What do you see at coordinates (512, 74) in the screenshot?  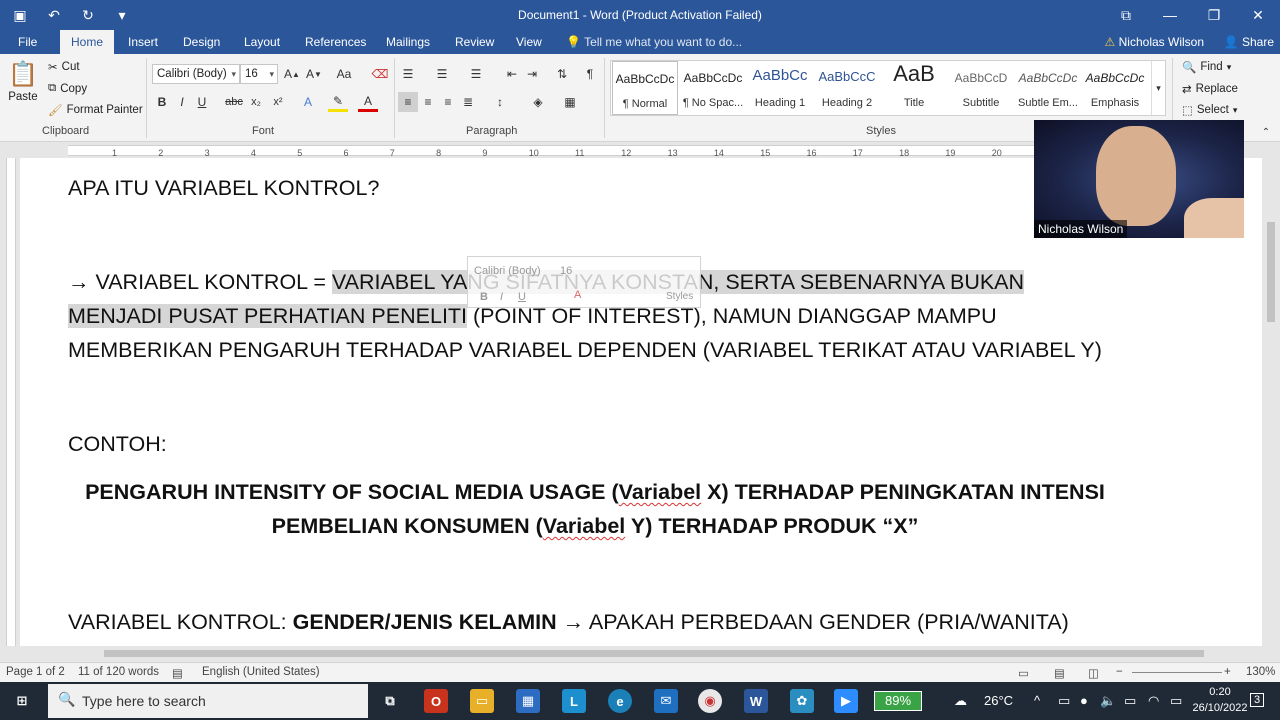 I see `decrease-indent-icon: ⇤` at bounding box center [512, 74].